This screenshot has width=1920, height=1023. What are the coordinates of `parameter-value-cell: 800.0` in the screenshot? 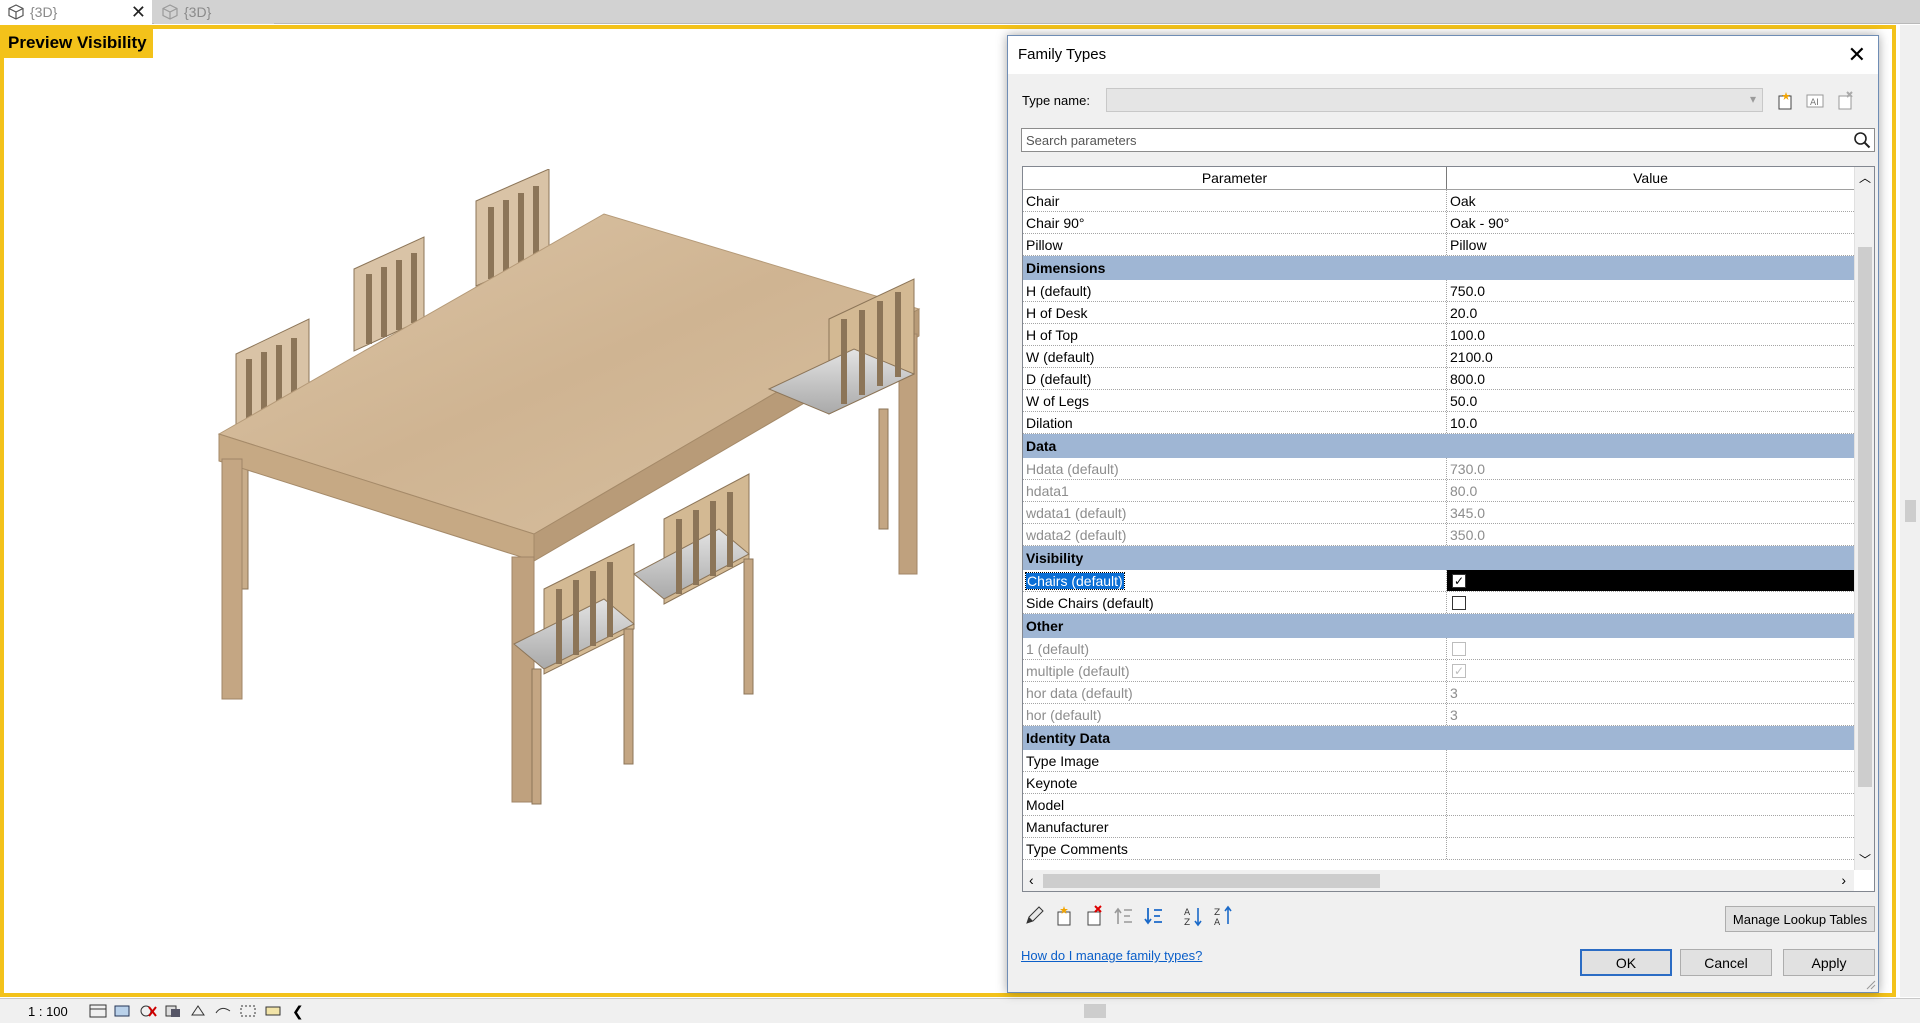 It's located at (1650, 378).